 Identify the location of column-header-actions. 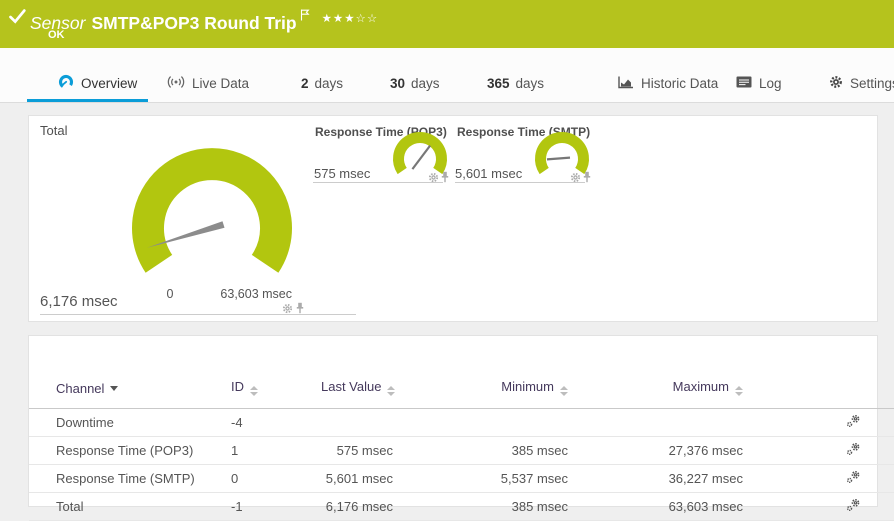
(818, 372).